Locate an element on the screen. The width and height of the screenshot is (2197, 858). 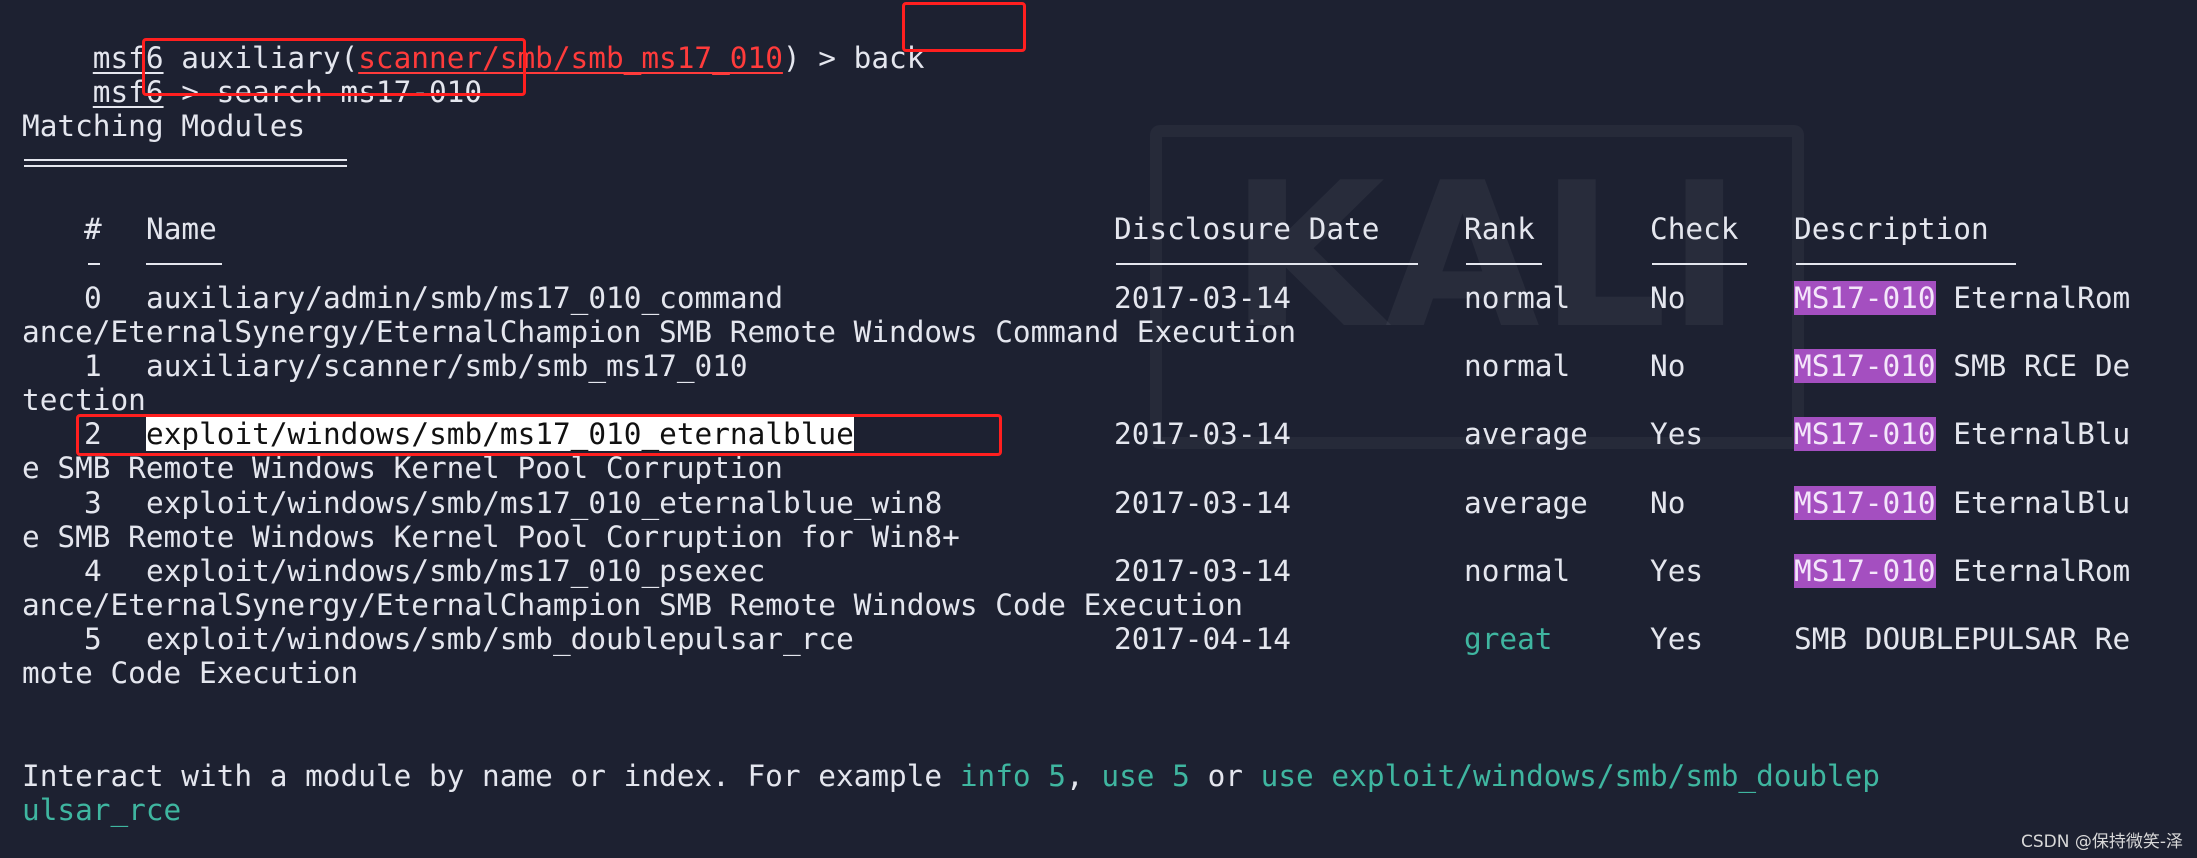
selected-module-text: exploit/windows/smb/ms17_010_eternalblue is located at coordinates (500, 434).